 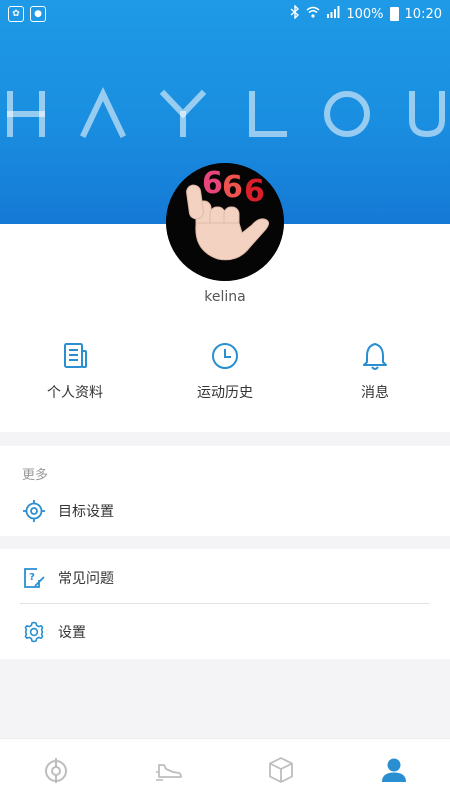 I want to click on nav-watch-tab, so click(x=56, y=769).